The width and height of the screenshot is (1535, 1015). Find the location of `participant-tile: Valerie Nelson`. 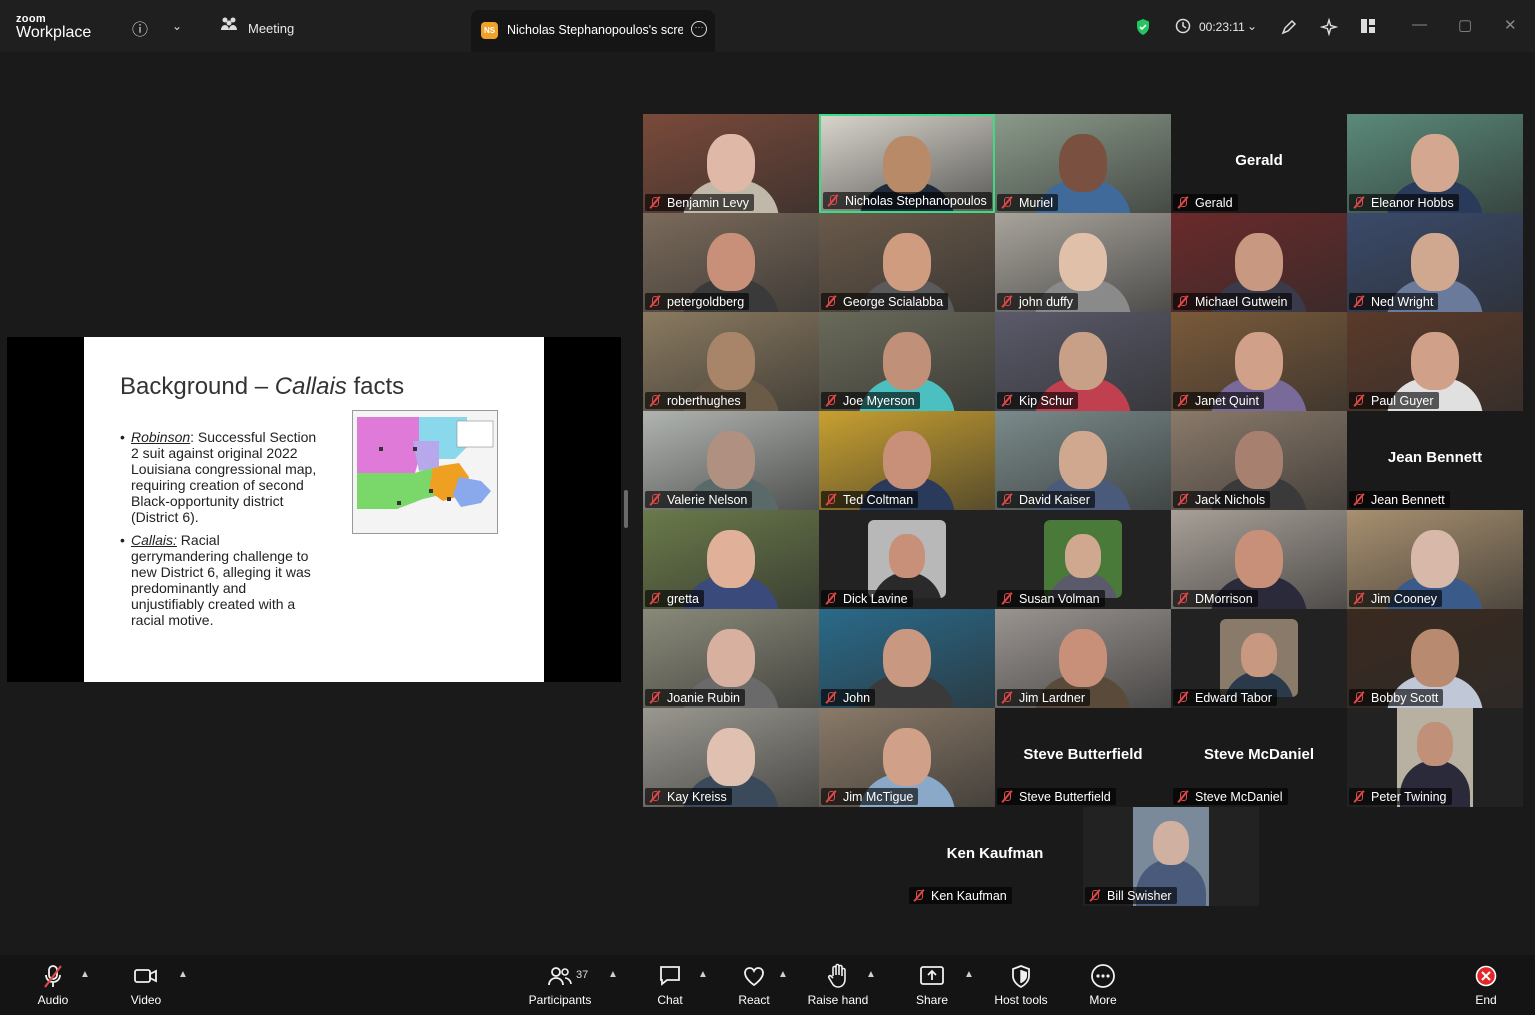

participant-tile: Valerie Nelson is located at coordinates (731, 460).